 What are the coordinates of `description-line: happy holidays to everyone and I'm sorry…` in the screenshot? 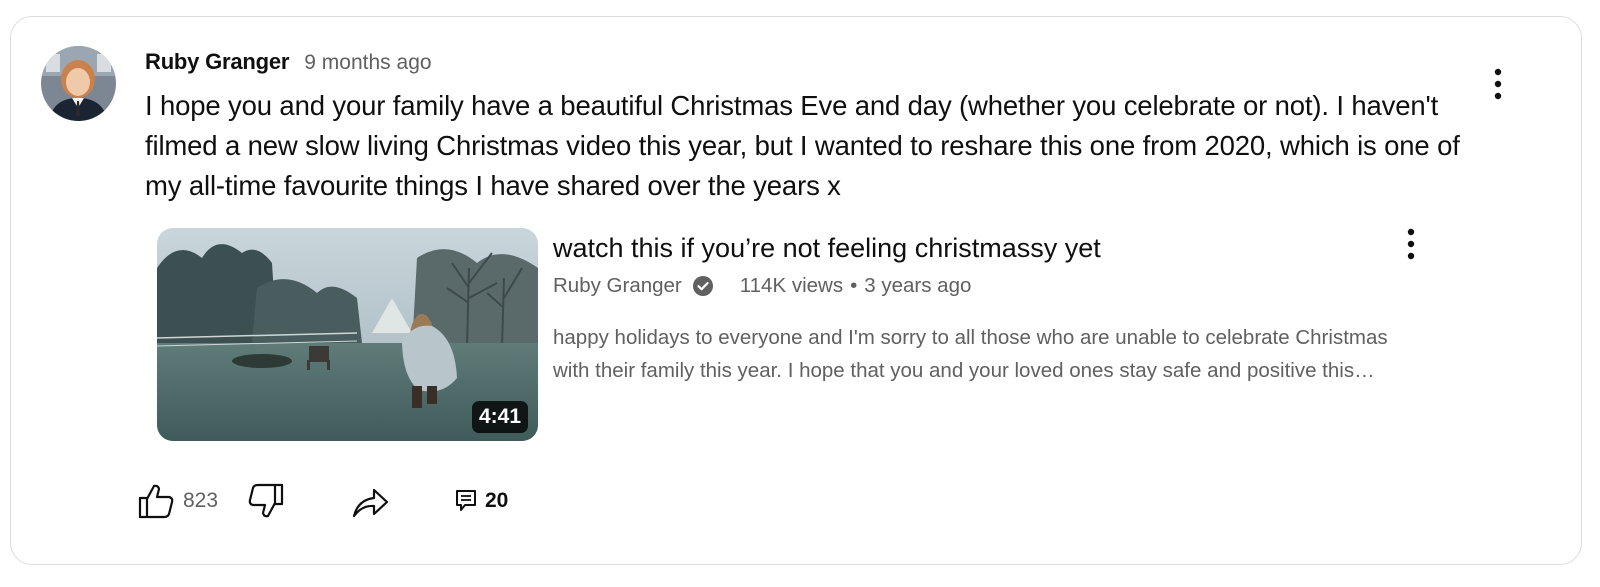 It's located at (970, 337).